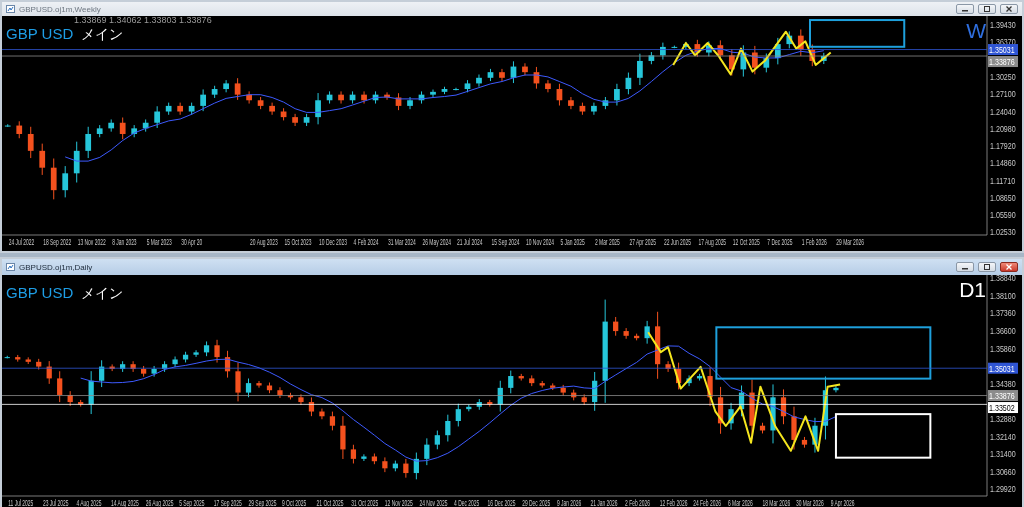  What do you see at coordinates (55, 501) in the screenshot?
I see `date-label: 23 Jul 2025` at bounding box center [55, 501].